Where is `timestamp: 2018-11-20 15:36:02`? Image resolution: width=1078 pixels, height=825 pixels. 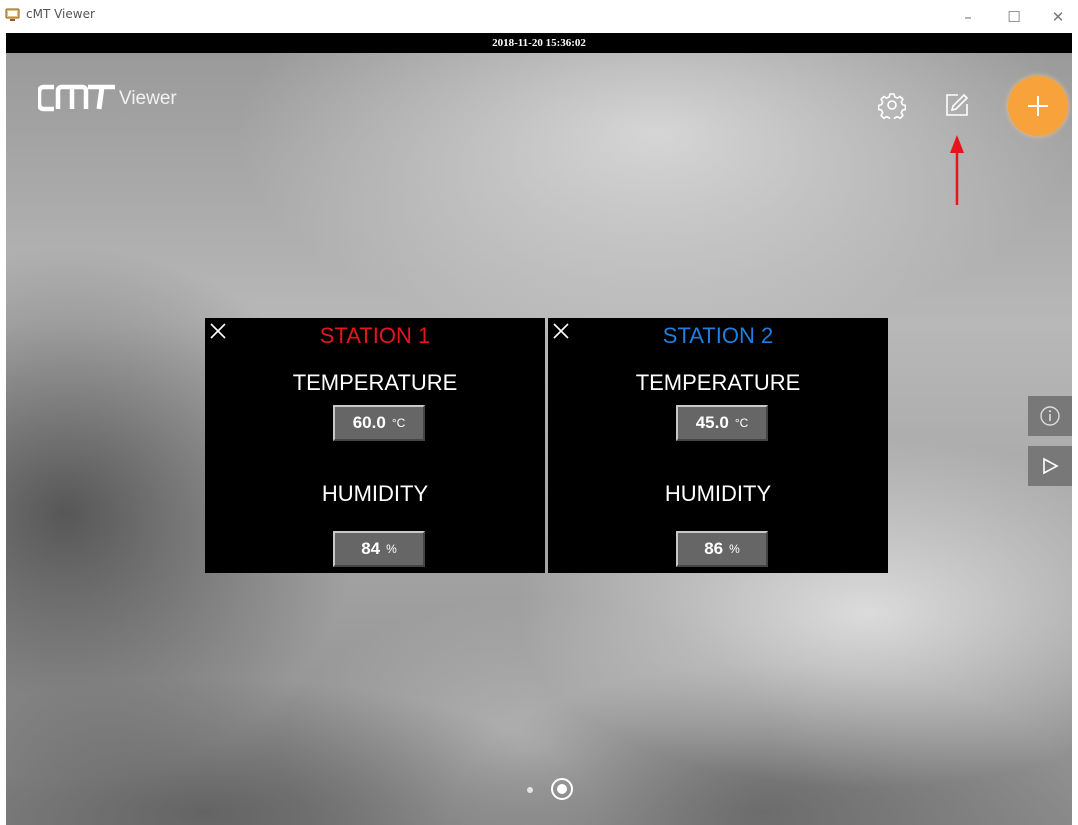
timestamp: 2018-11-20 15:36:02 is located at coordinates (539, 43).